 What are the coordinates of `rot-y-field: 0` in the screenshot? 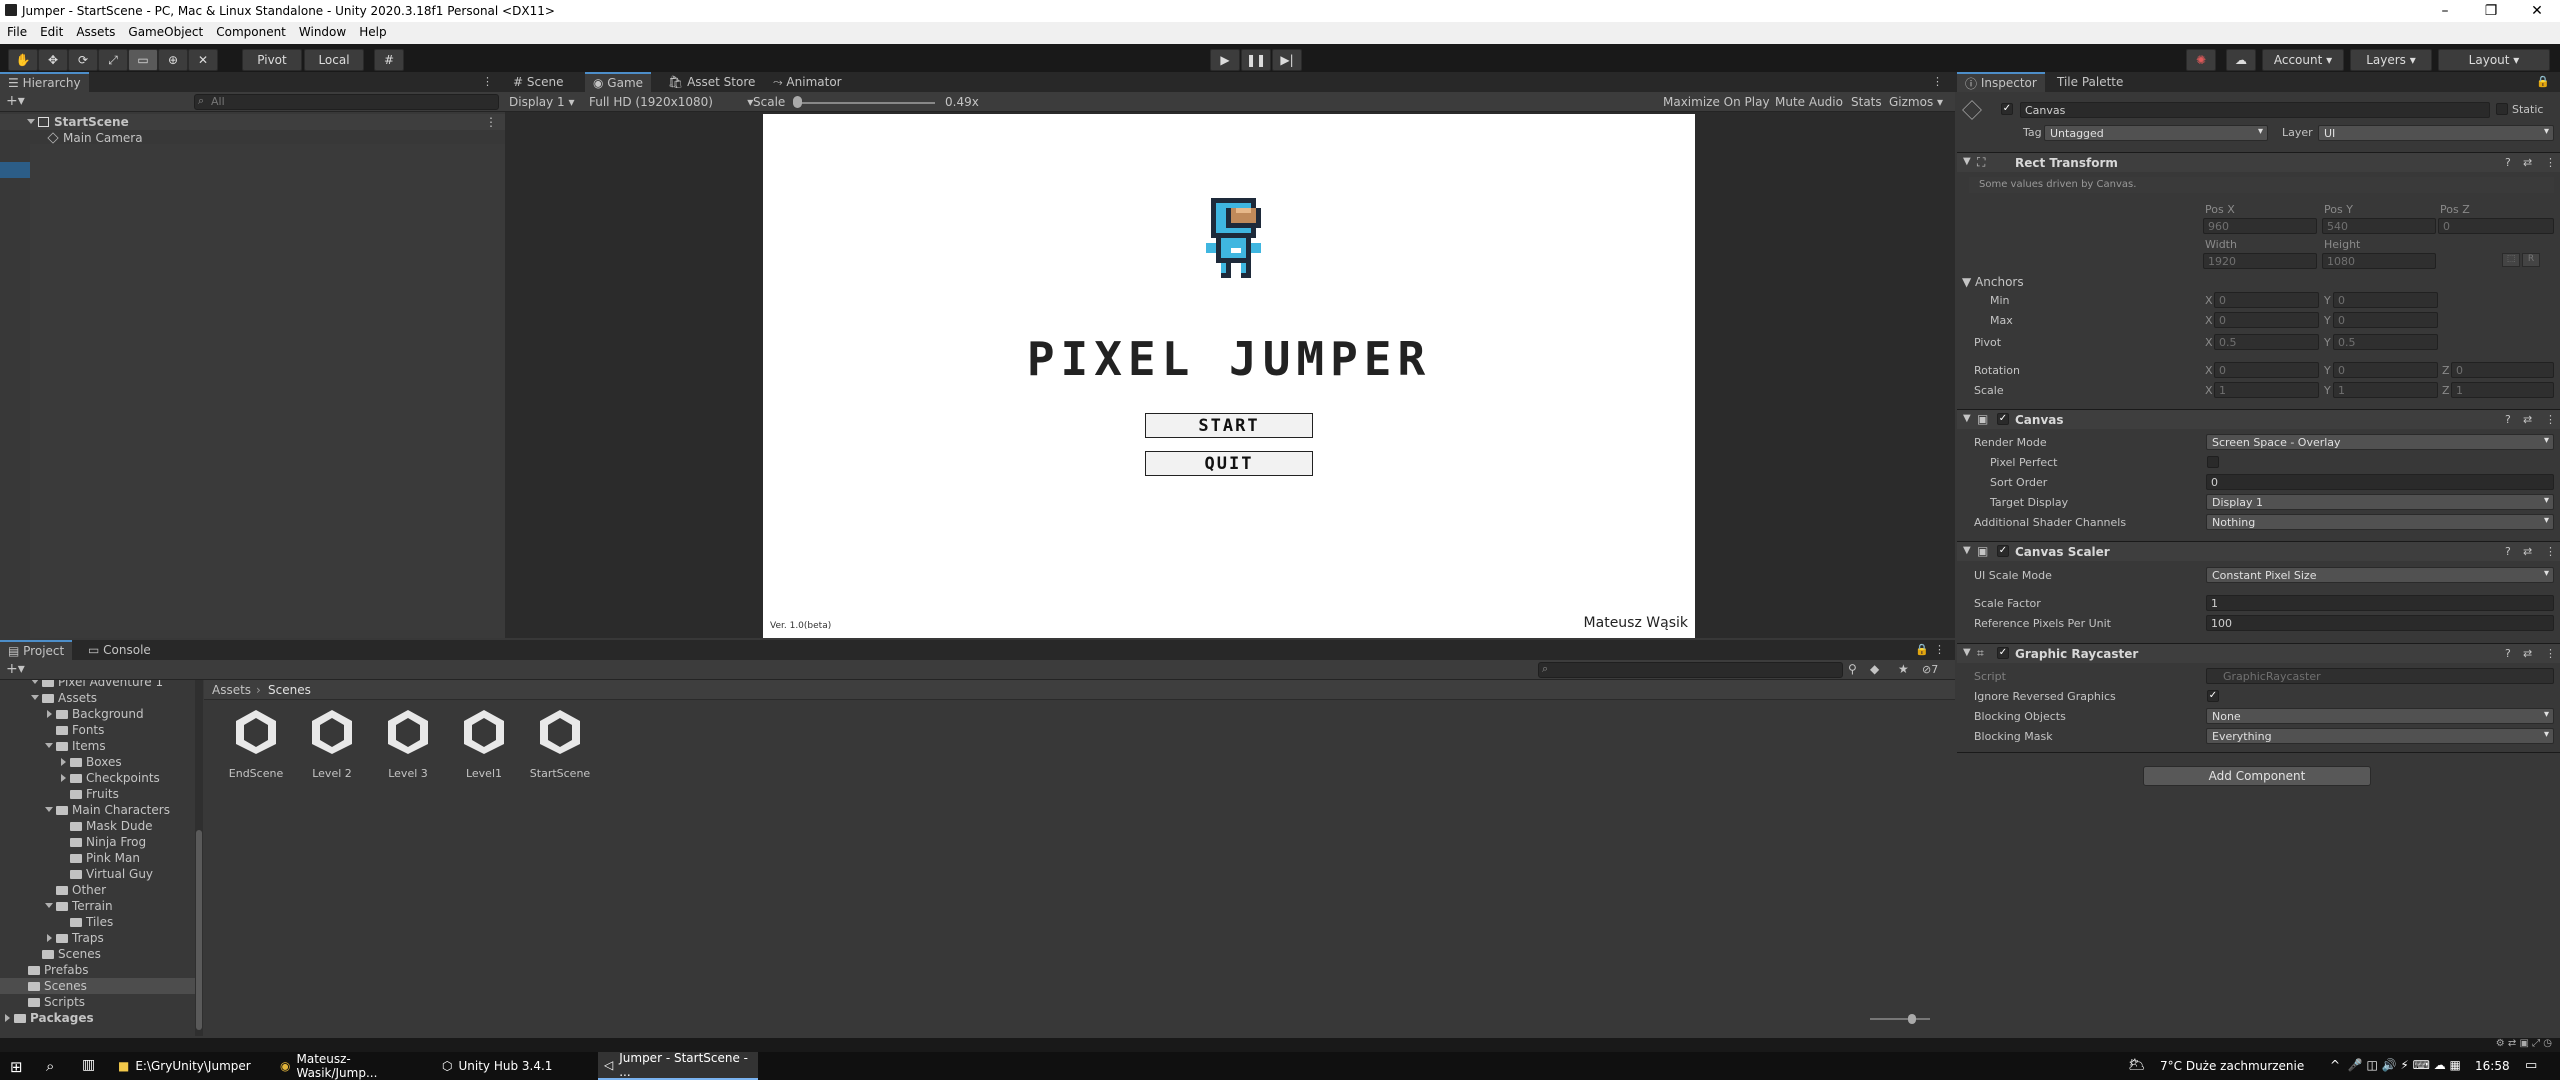 It's located at (2385, 370).